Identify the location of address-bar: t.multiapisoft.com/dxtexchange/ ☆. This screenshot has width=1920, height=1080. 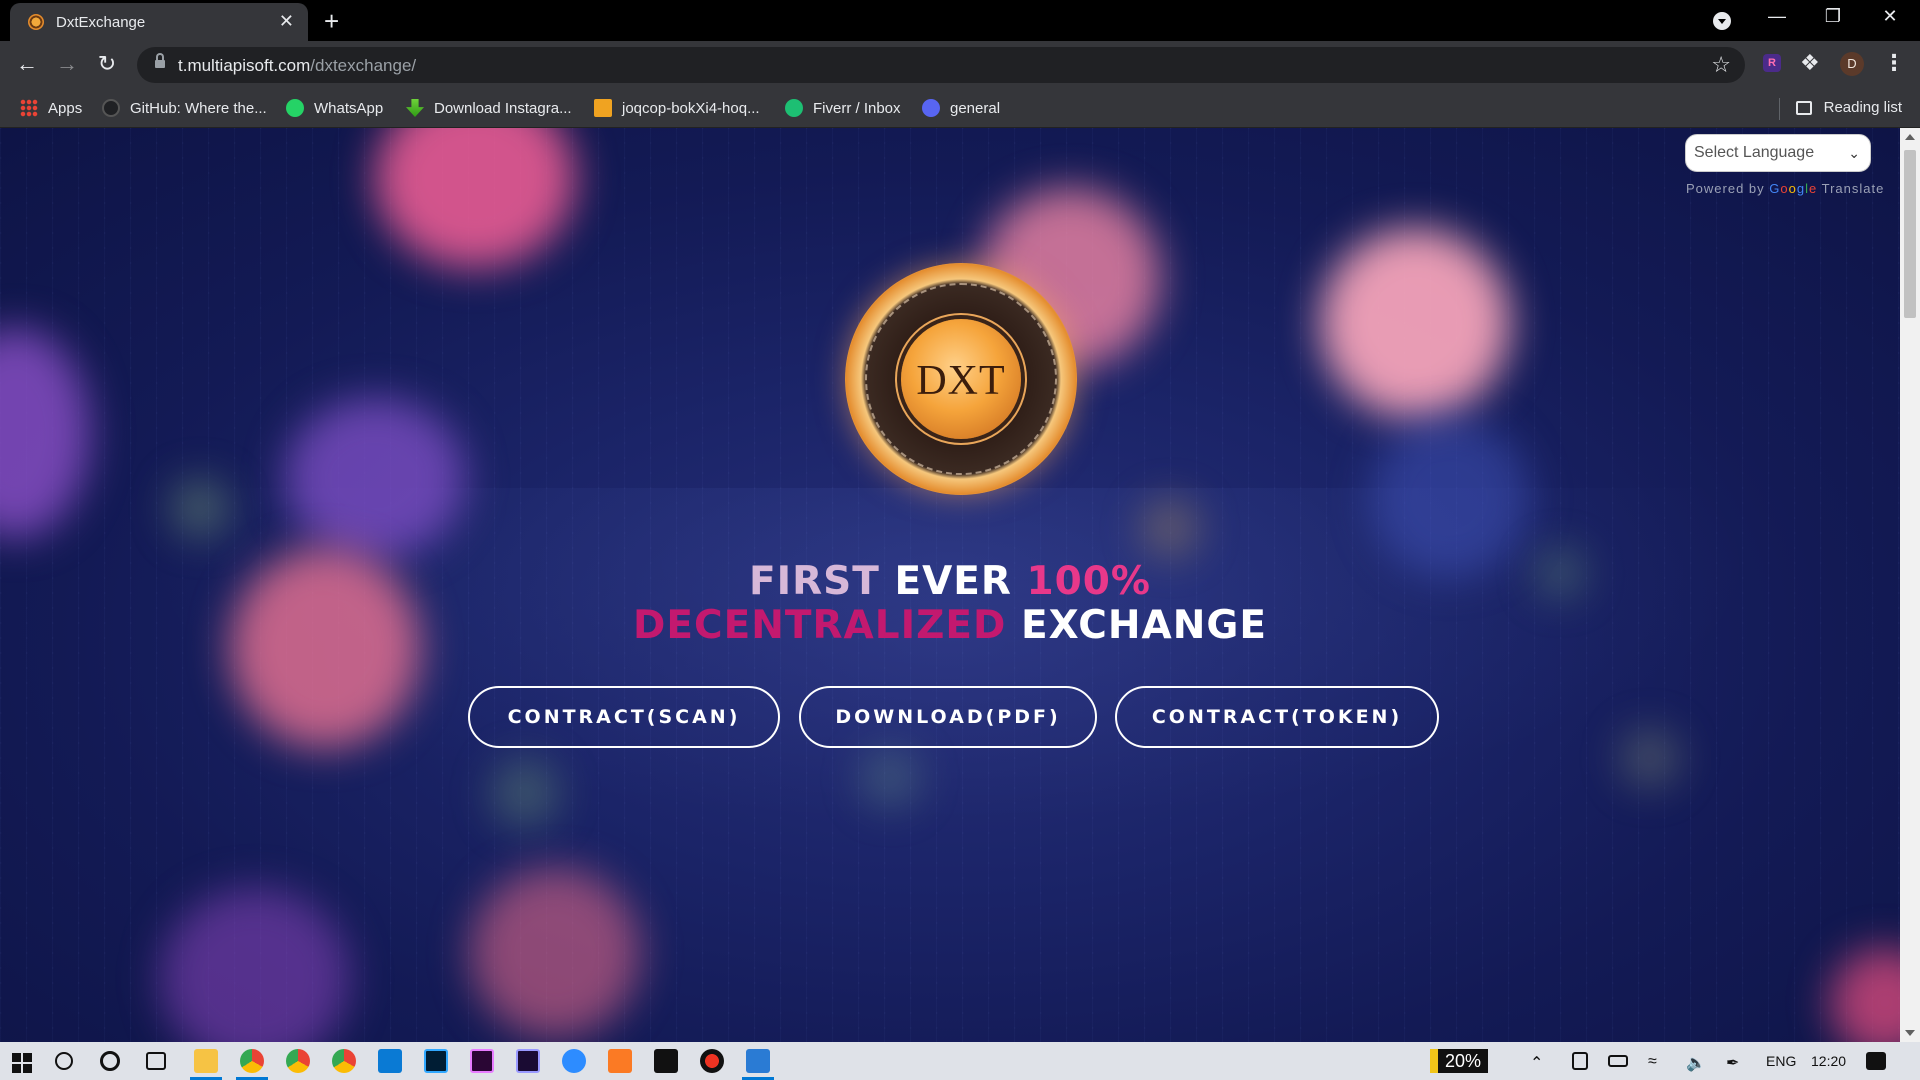
(941, 65).